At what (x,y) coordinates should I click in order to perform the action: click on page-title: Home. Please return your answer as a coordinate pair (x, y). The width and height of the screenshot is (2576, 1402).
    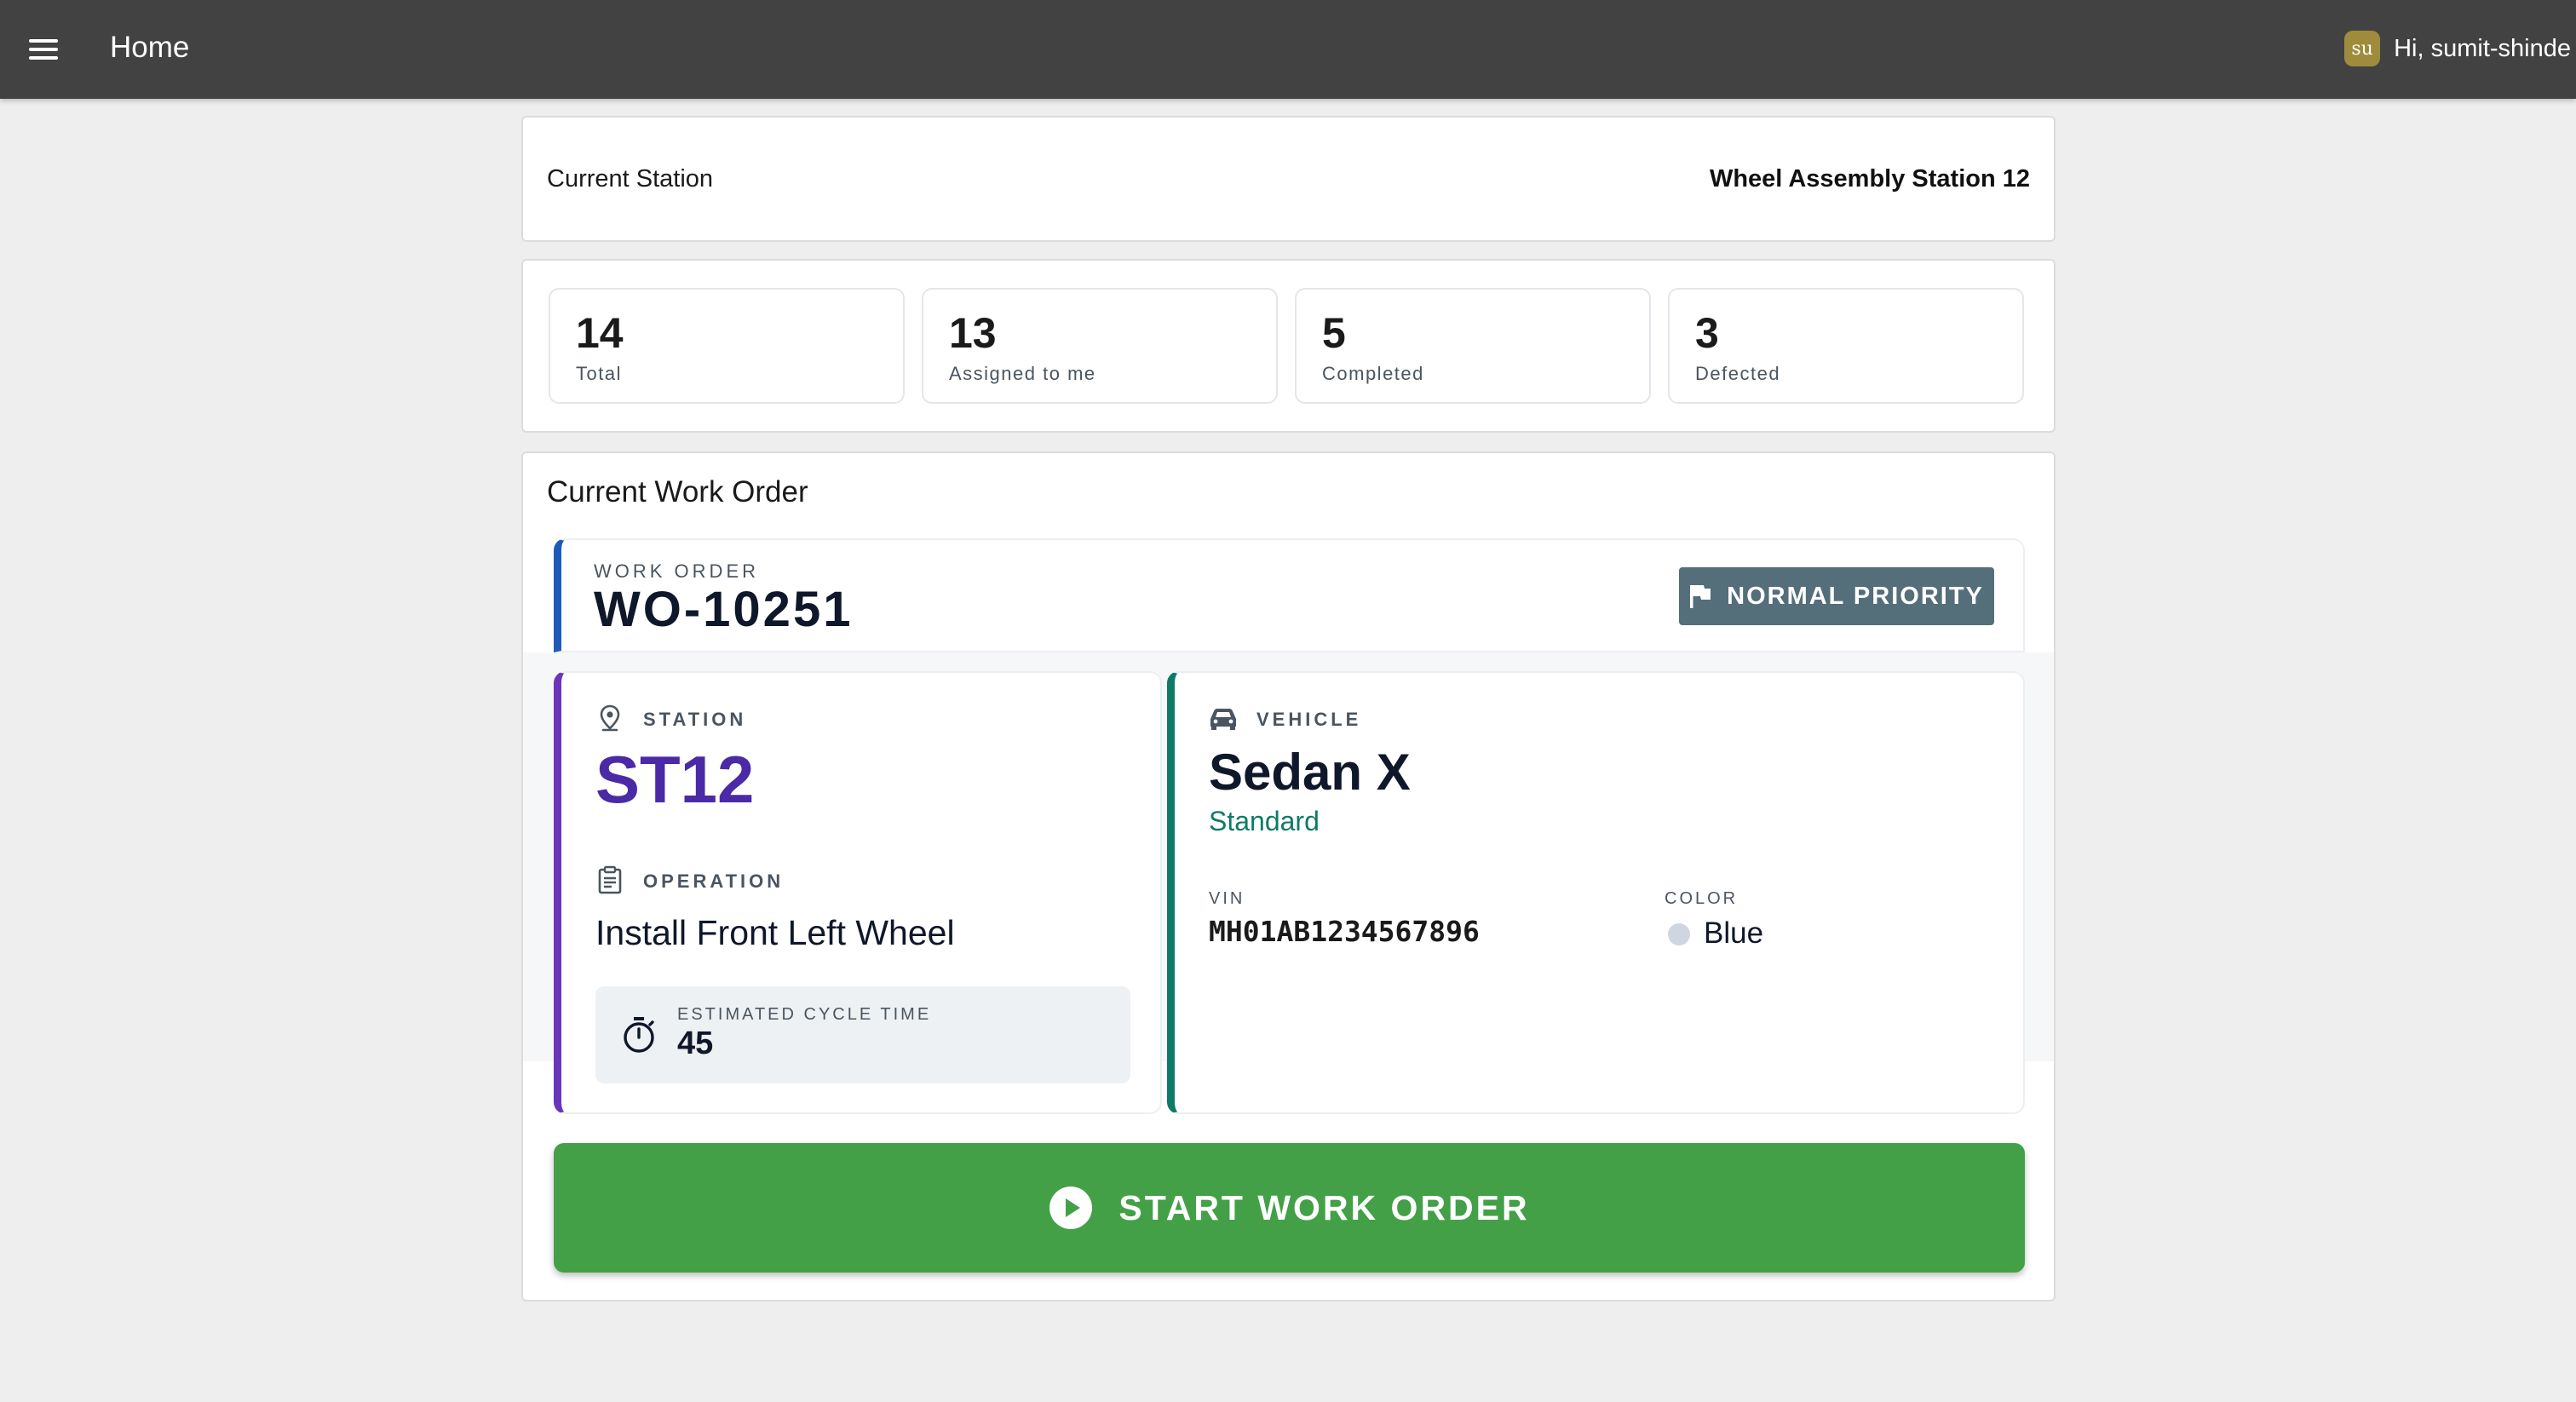
    Looking at the image, I should click on (150, 47).